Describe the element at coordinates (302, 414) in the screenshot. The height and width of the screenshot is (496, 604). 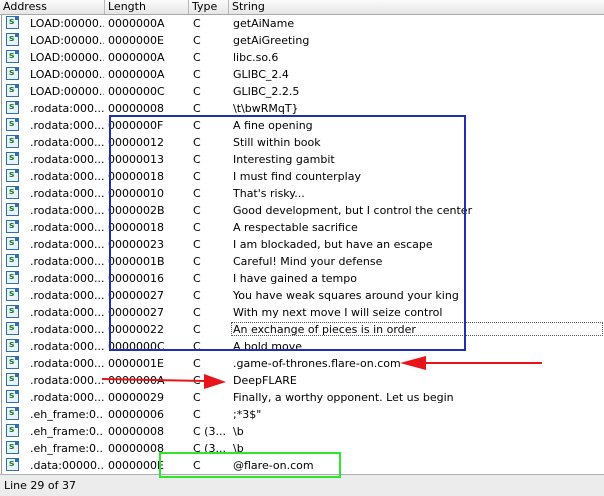
I see `table-row: s .eh_frame:0... 00000006 C ;*3$"` at that location.